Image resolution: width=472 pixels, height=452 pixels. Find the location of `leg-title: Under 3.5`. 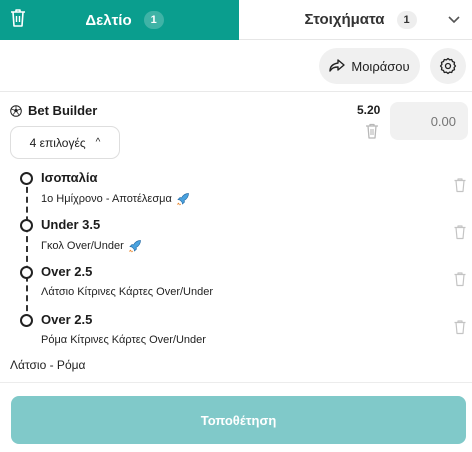

leg-title: Under 3.5 is located at coordinates (71, 224).